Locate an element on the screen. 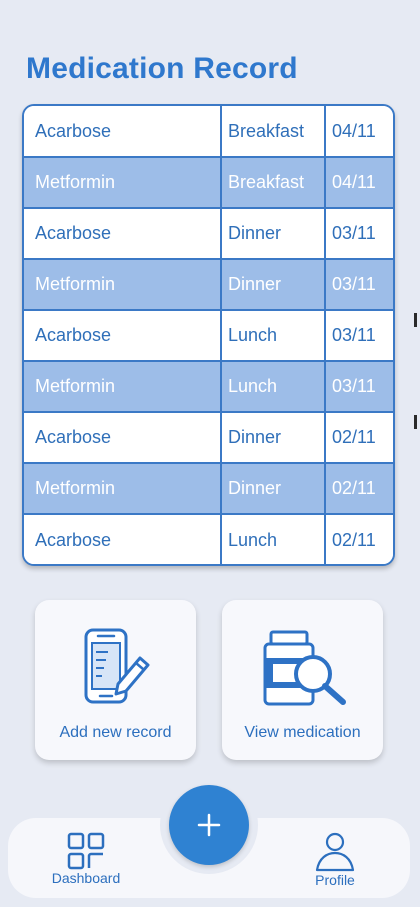 The width and height of the screenshot is (420, 907). nav-dashboard: Dashboard is located at coordinates (86, 852).